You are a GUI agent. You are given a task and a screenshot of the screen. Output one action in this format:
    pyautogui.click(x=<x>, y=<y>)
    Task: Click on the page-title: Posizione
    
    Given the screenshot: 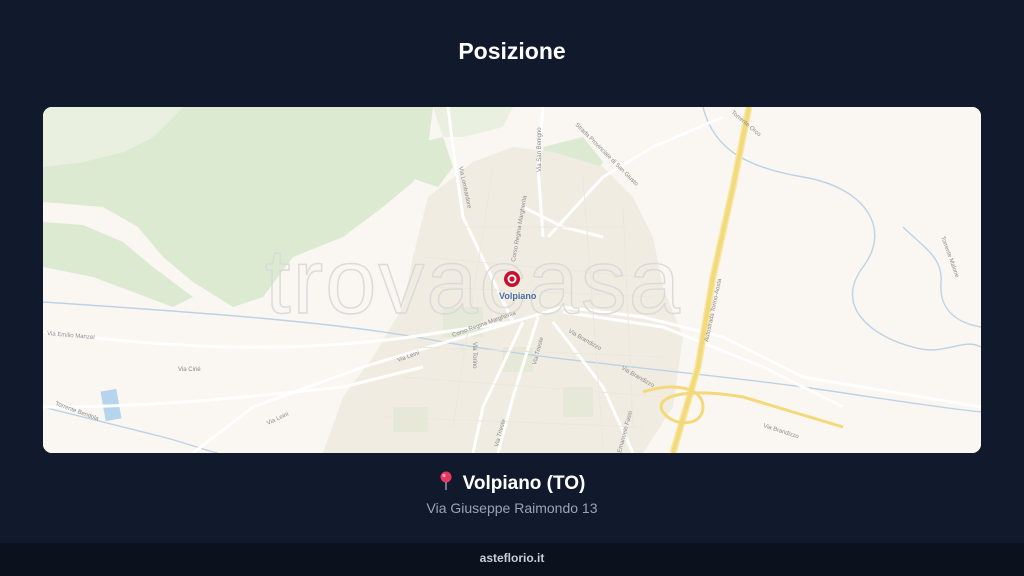 What is the action you would take?
    pyautogui.click(x=512, y=51)
    